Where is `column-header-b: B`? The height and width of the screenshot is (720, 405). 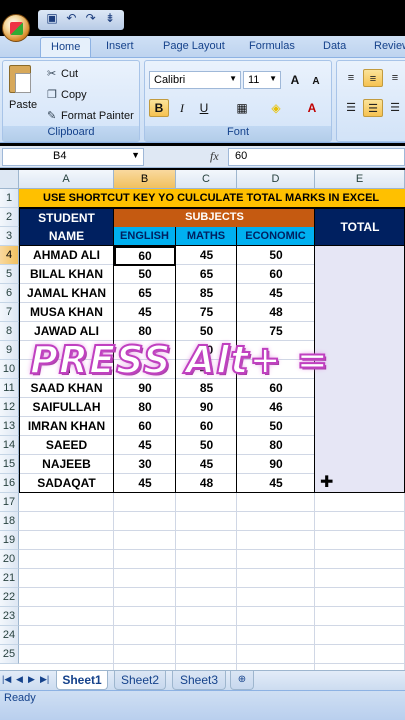
column-header-b: B is located at coordinates (145, 179).